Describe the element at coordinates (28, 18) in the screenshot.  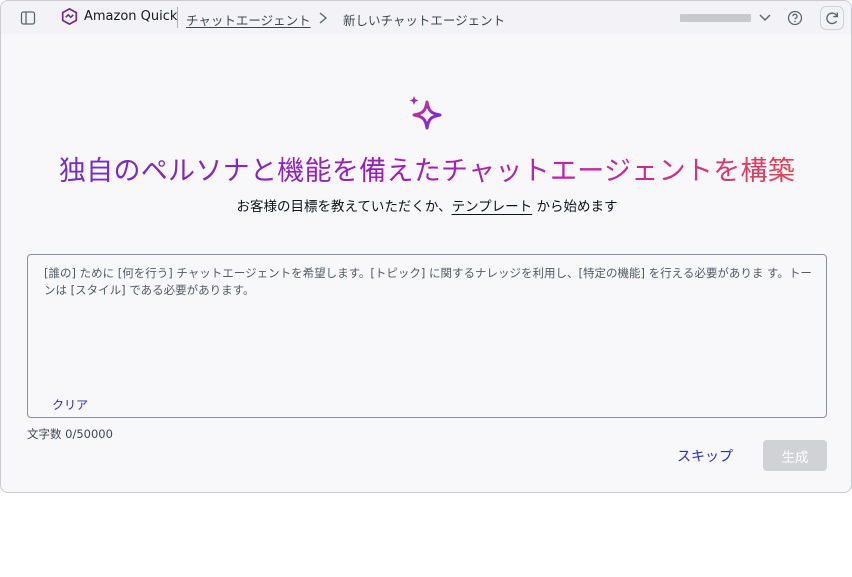
I see `sidebar-toggle-icon` at that location.